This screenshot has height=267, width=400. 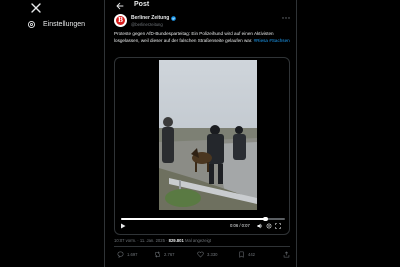 I want to click on bookmark-button: 442, so click(x=246, y=254).